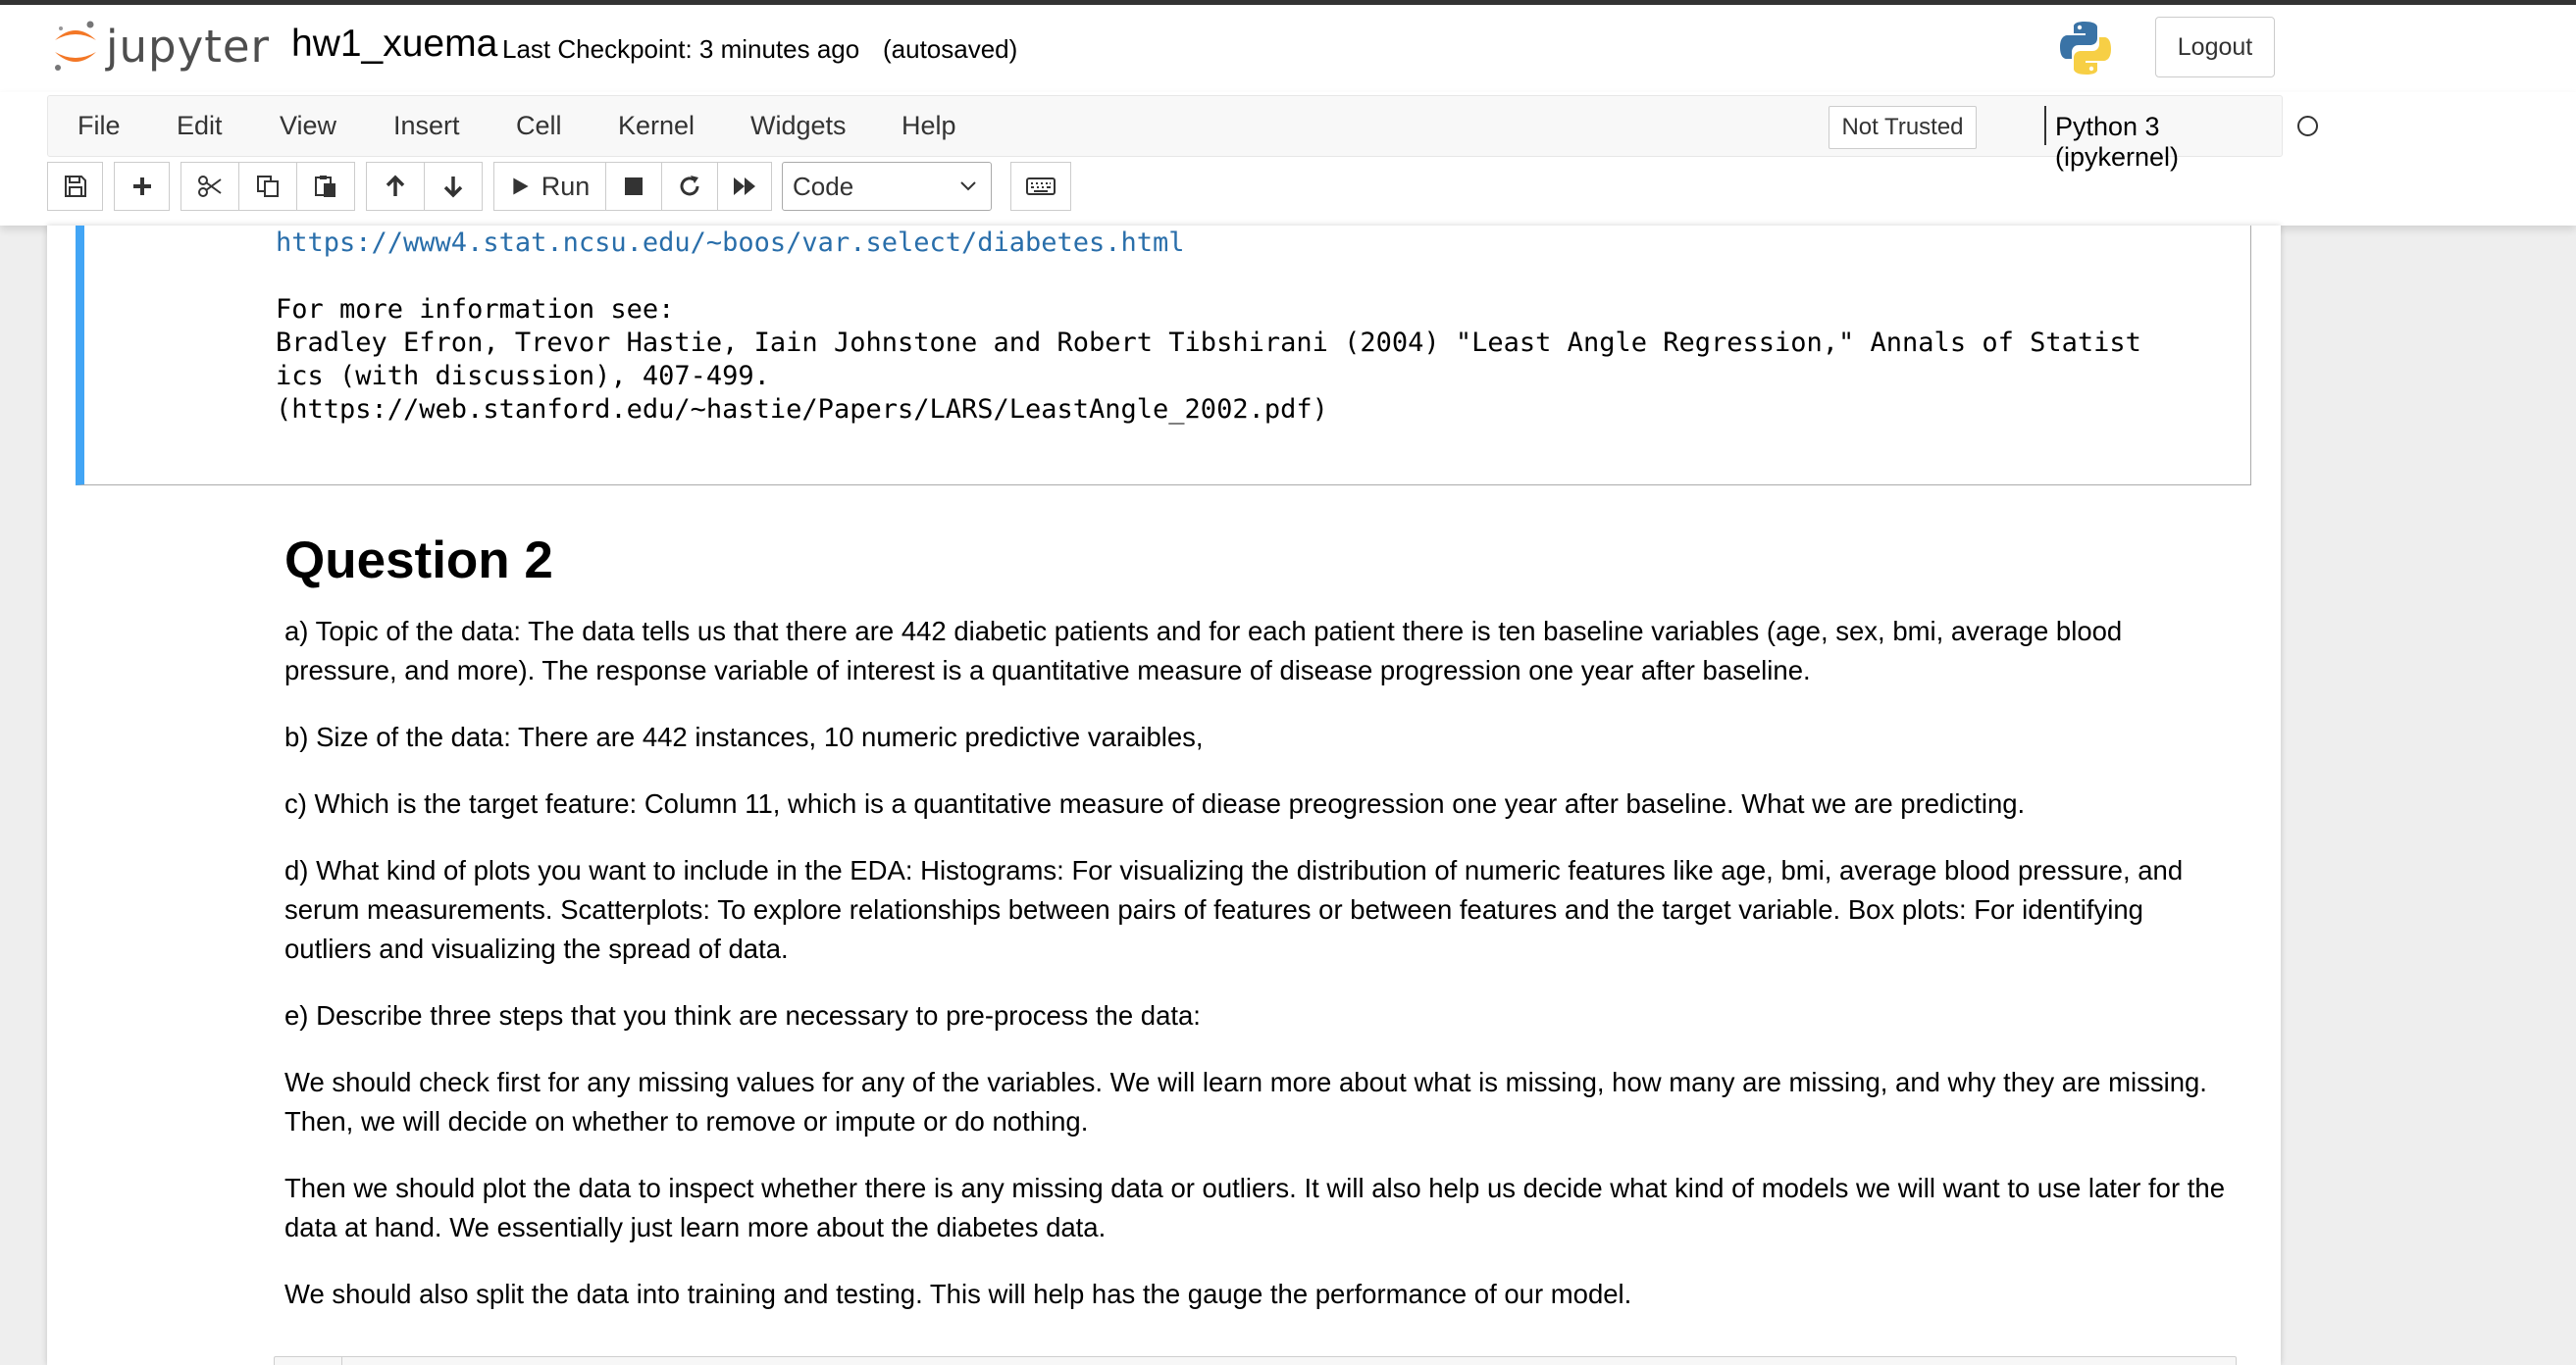 Image resolution: width=2576 pixels, height=1365 pixels. Describe the element at coordinates (99, 126) in the screenshot. I see `menu-file: File` at that location.